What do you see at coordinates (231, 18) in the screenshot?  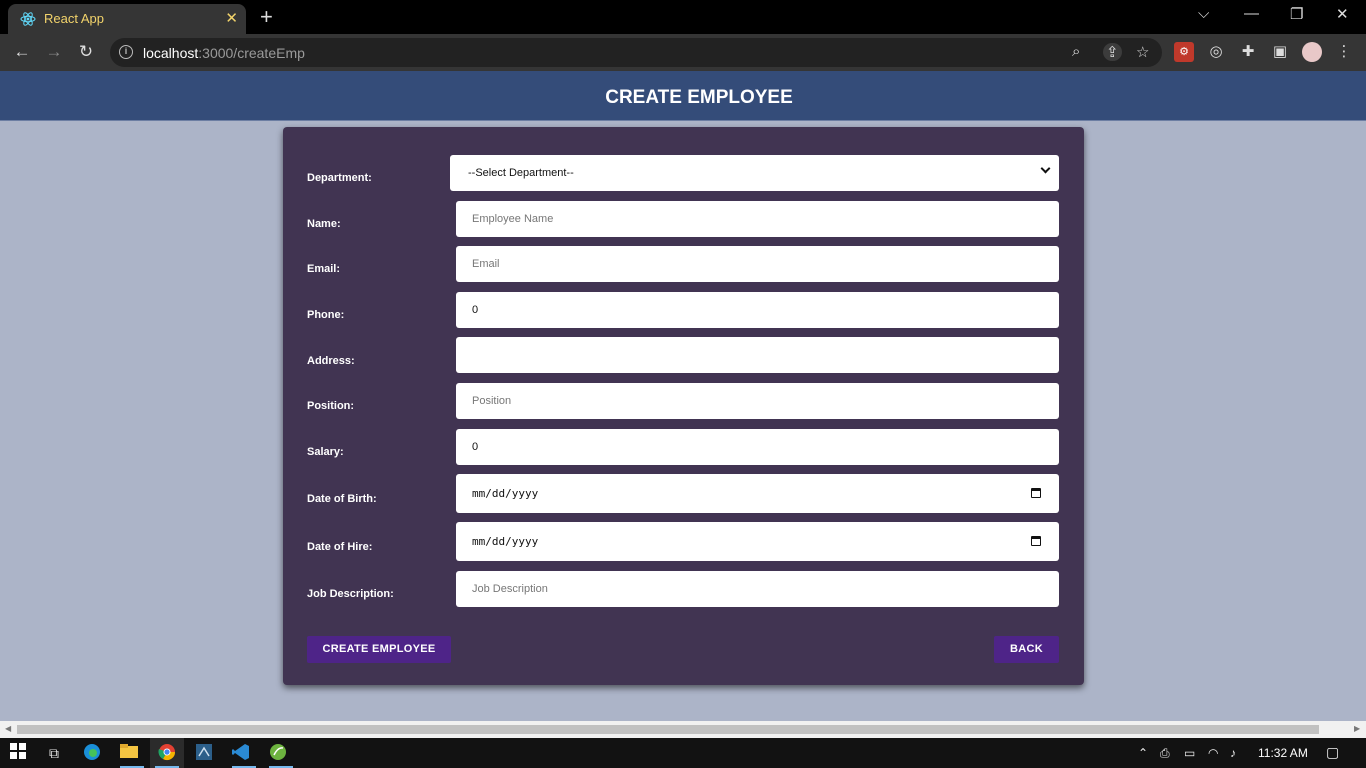 I see `tab-close-icon: ✕` at bounding box center [231, 18].